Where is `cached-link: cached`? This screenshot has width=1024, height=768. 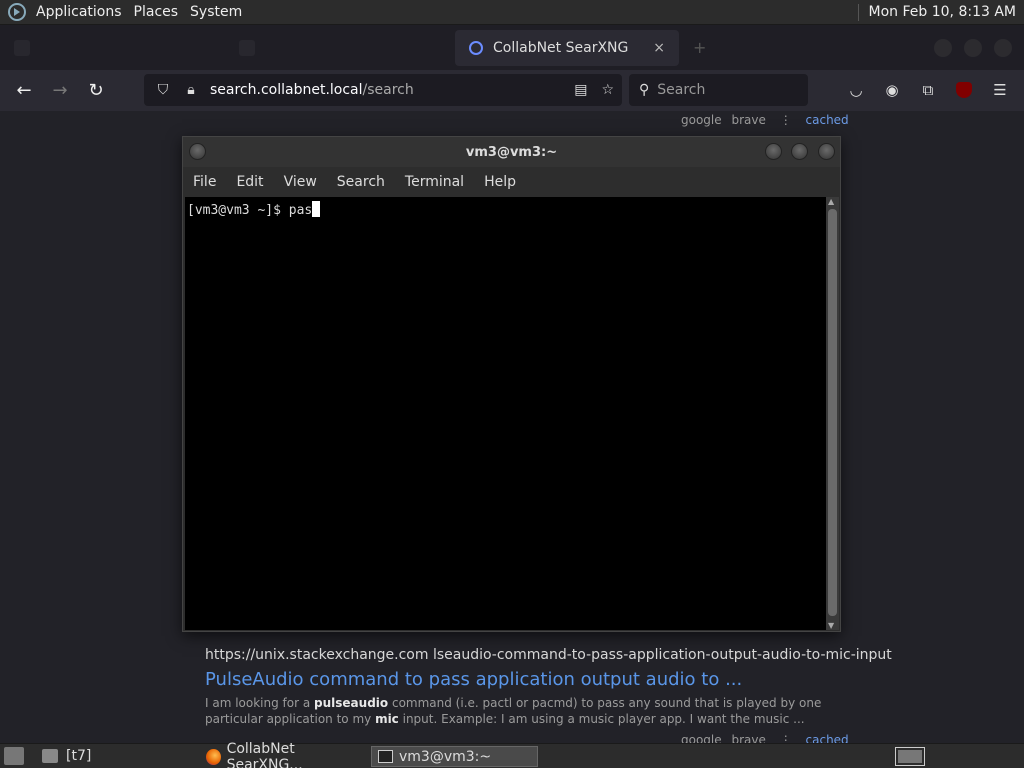 cached-link: cached is located at coordinates (827, 120).